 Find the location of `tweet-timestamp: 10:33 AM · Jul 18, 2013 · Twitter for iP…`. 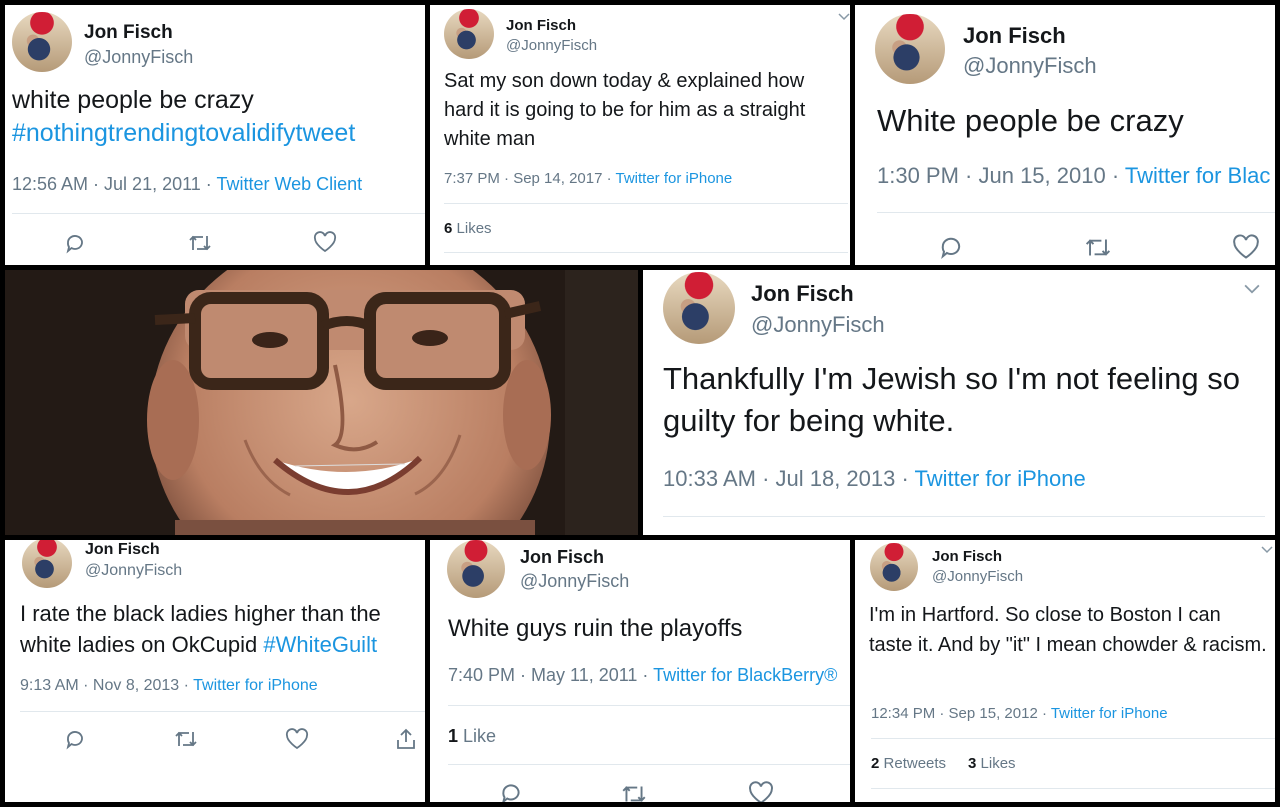

tweet-timestamp: 10:33 AM · Jul 18, 2013 · Twitter for iP… is located at coordinates (874, 478).